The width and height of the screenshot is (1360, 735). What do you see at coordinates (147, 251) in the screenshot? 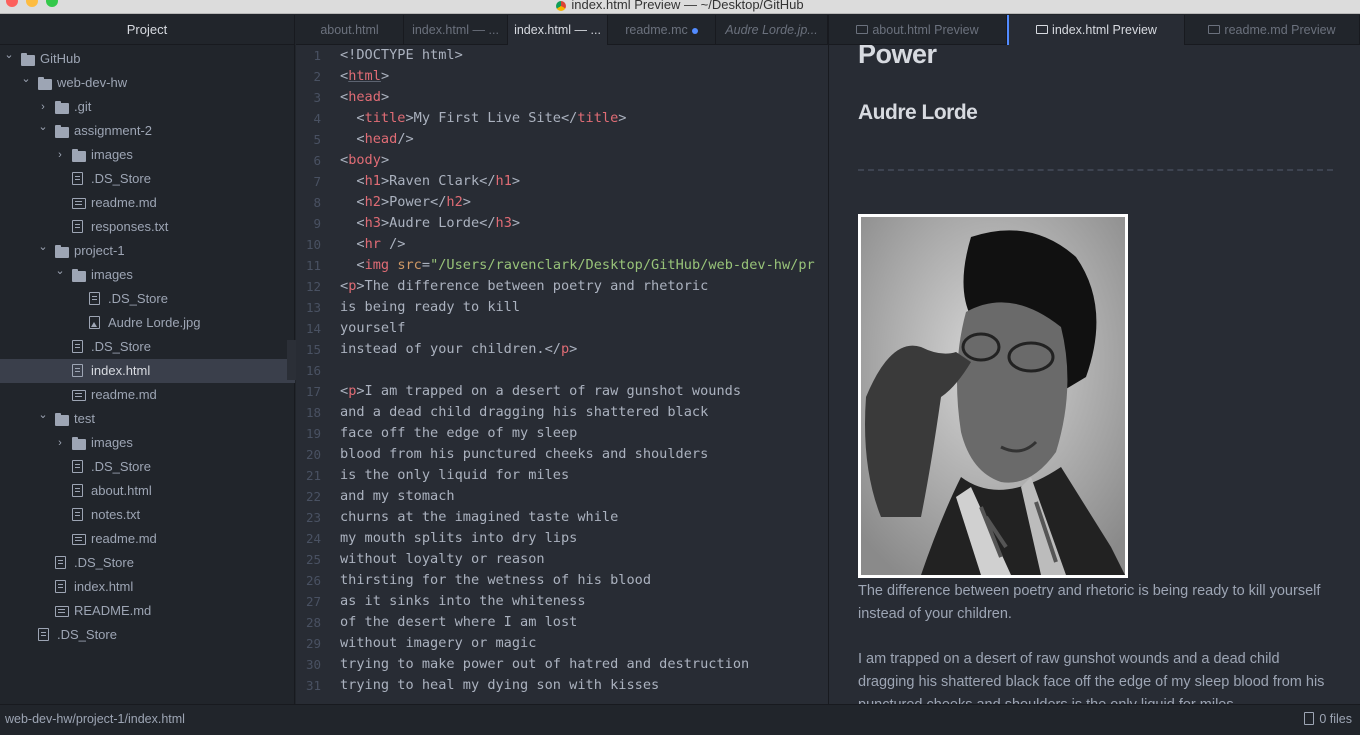
I see `tree-folder-project-1: ⌄ project-1` at bounding box center [147, 251].